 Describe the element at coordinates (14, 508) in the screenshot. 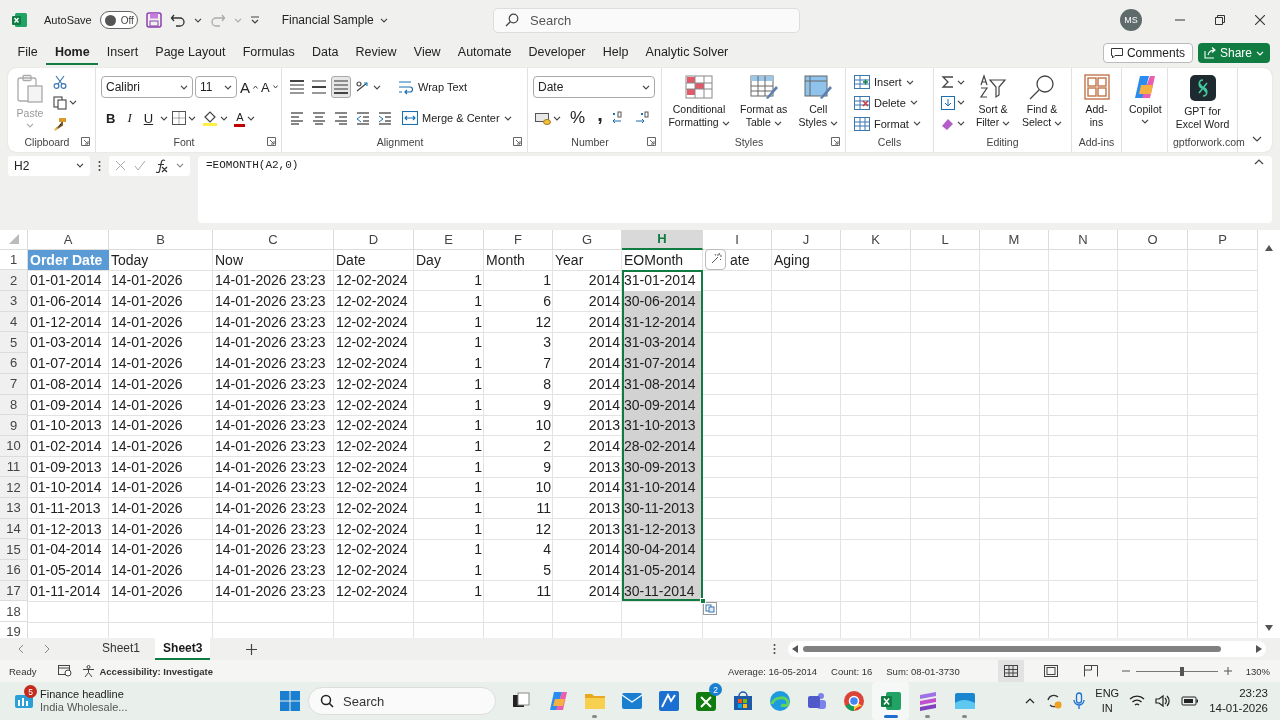

I see `row-header: 13` at that location.